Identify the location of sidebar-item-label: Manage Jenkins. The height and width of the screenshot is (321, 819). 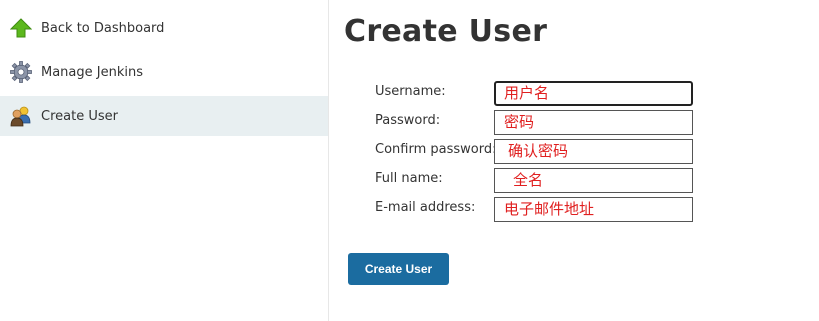
(92, 72).